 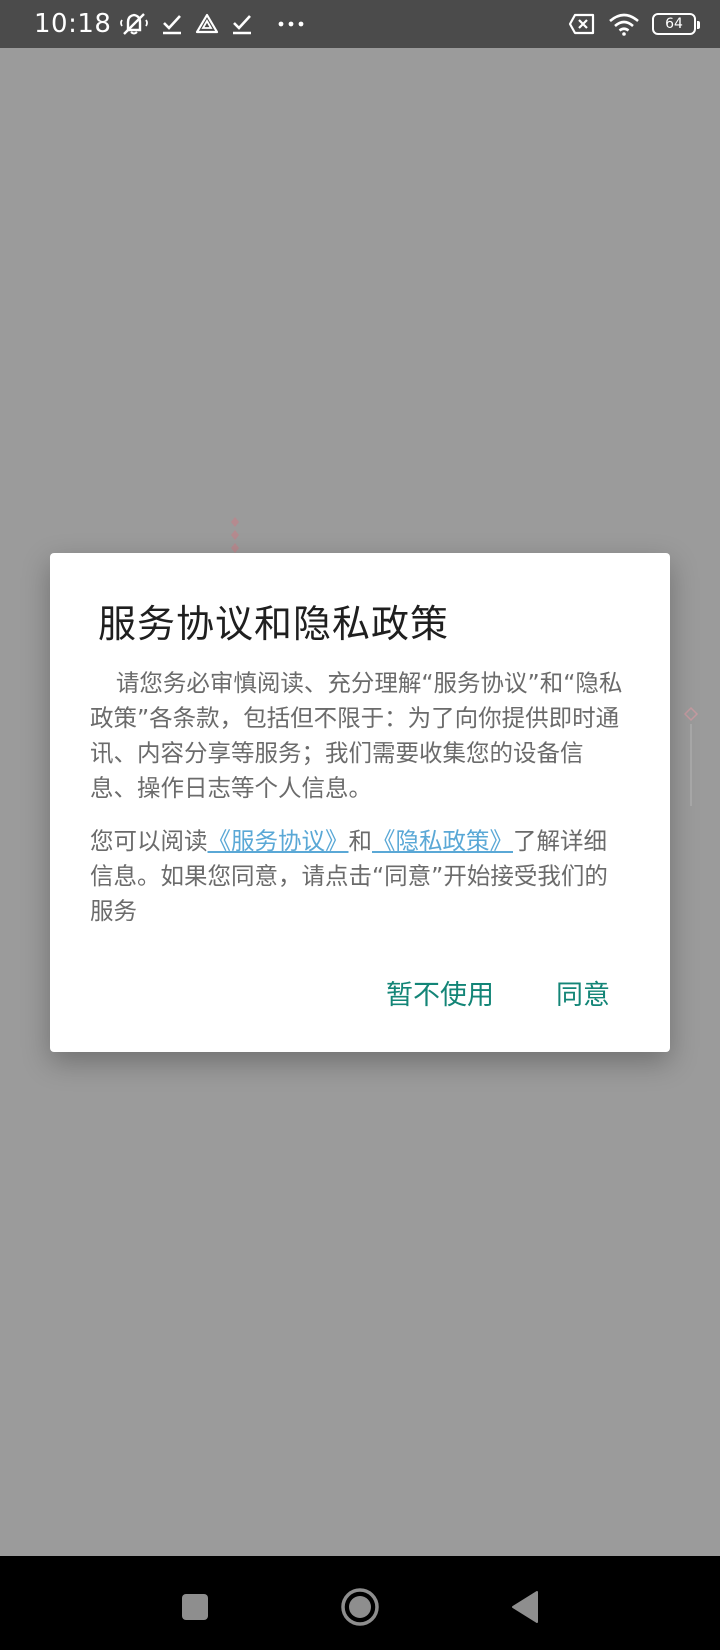 I want to click on status-time: 10:18, so click(x=73, y=24).